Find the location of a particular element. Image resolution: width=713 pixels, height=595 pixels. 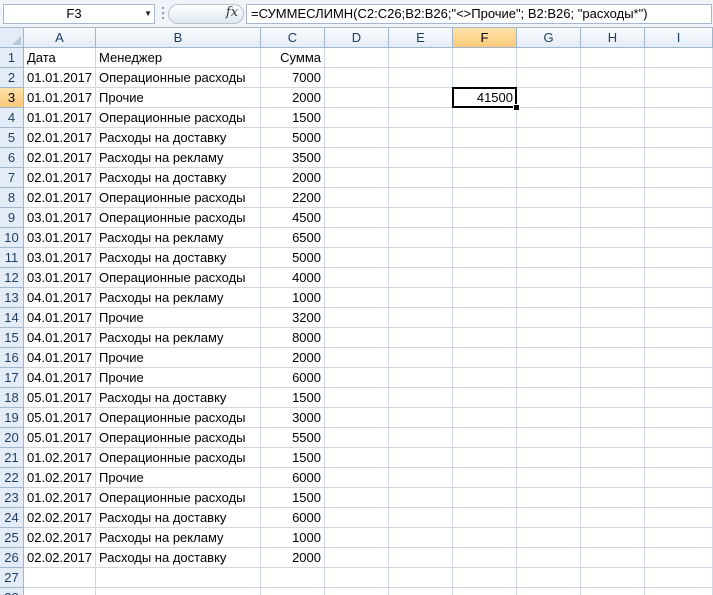

cell-i7 is located at coordinates (679, 178).